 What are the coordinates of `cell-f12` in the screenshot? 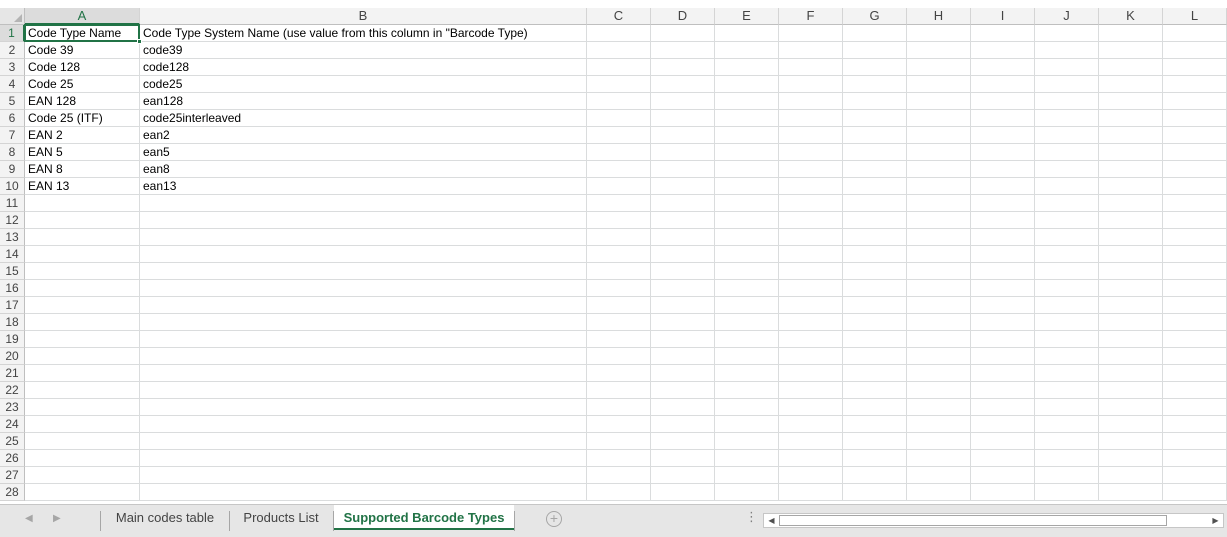 It's located at (811, 220).